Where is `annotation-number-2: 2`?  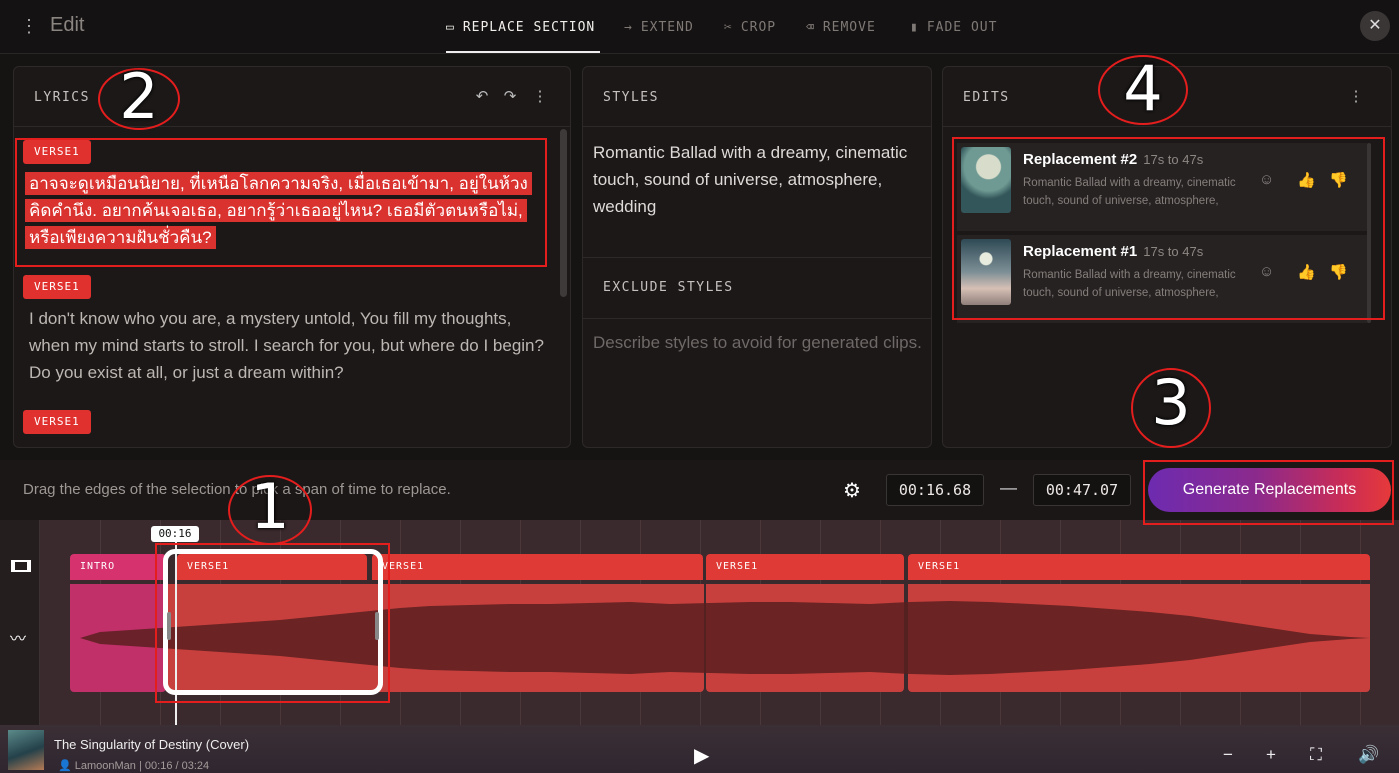
annotation-number-2: 2 is located at coordinates (139, 96).